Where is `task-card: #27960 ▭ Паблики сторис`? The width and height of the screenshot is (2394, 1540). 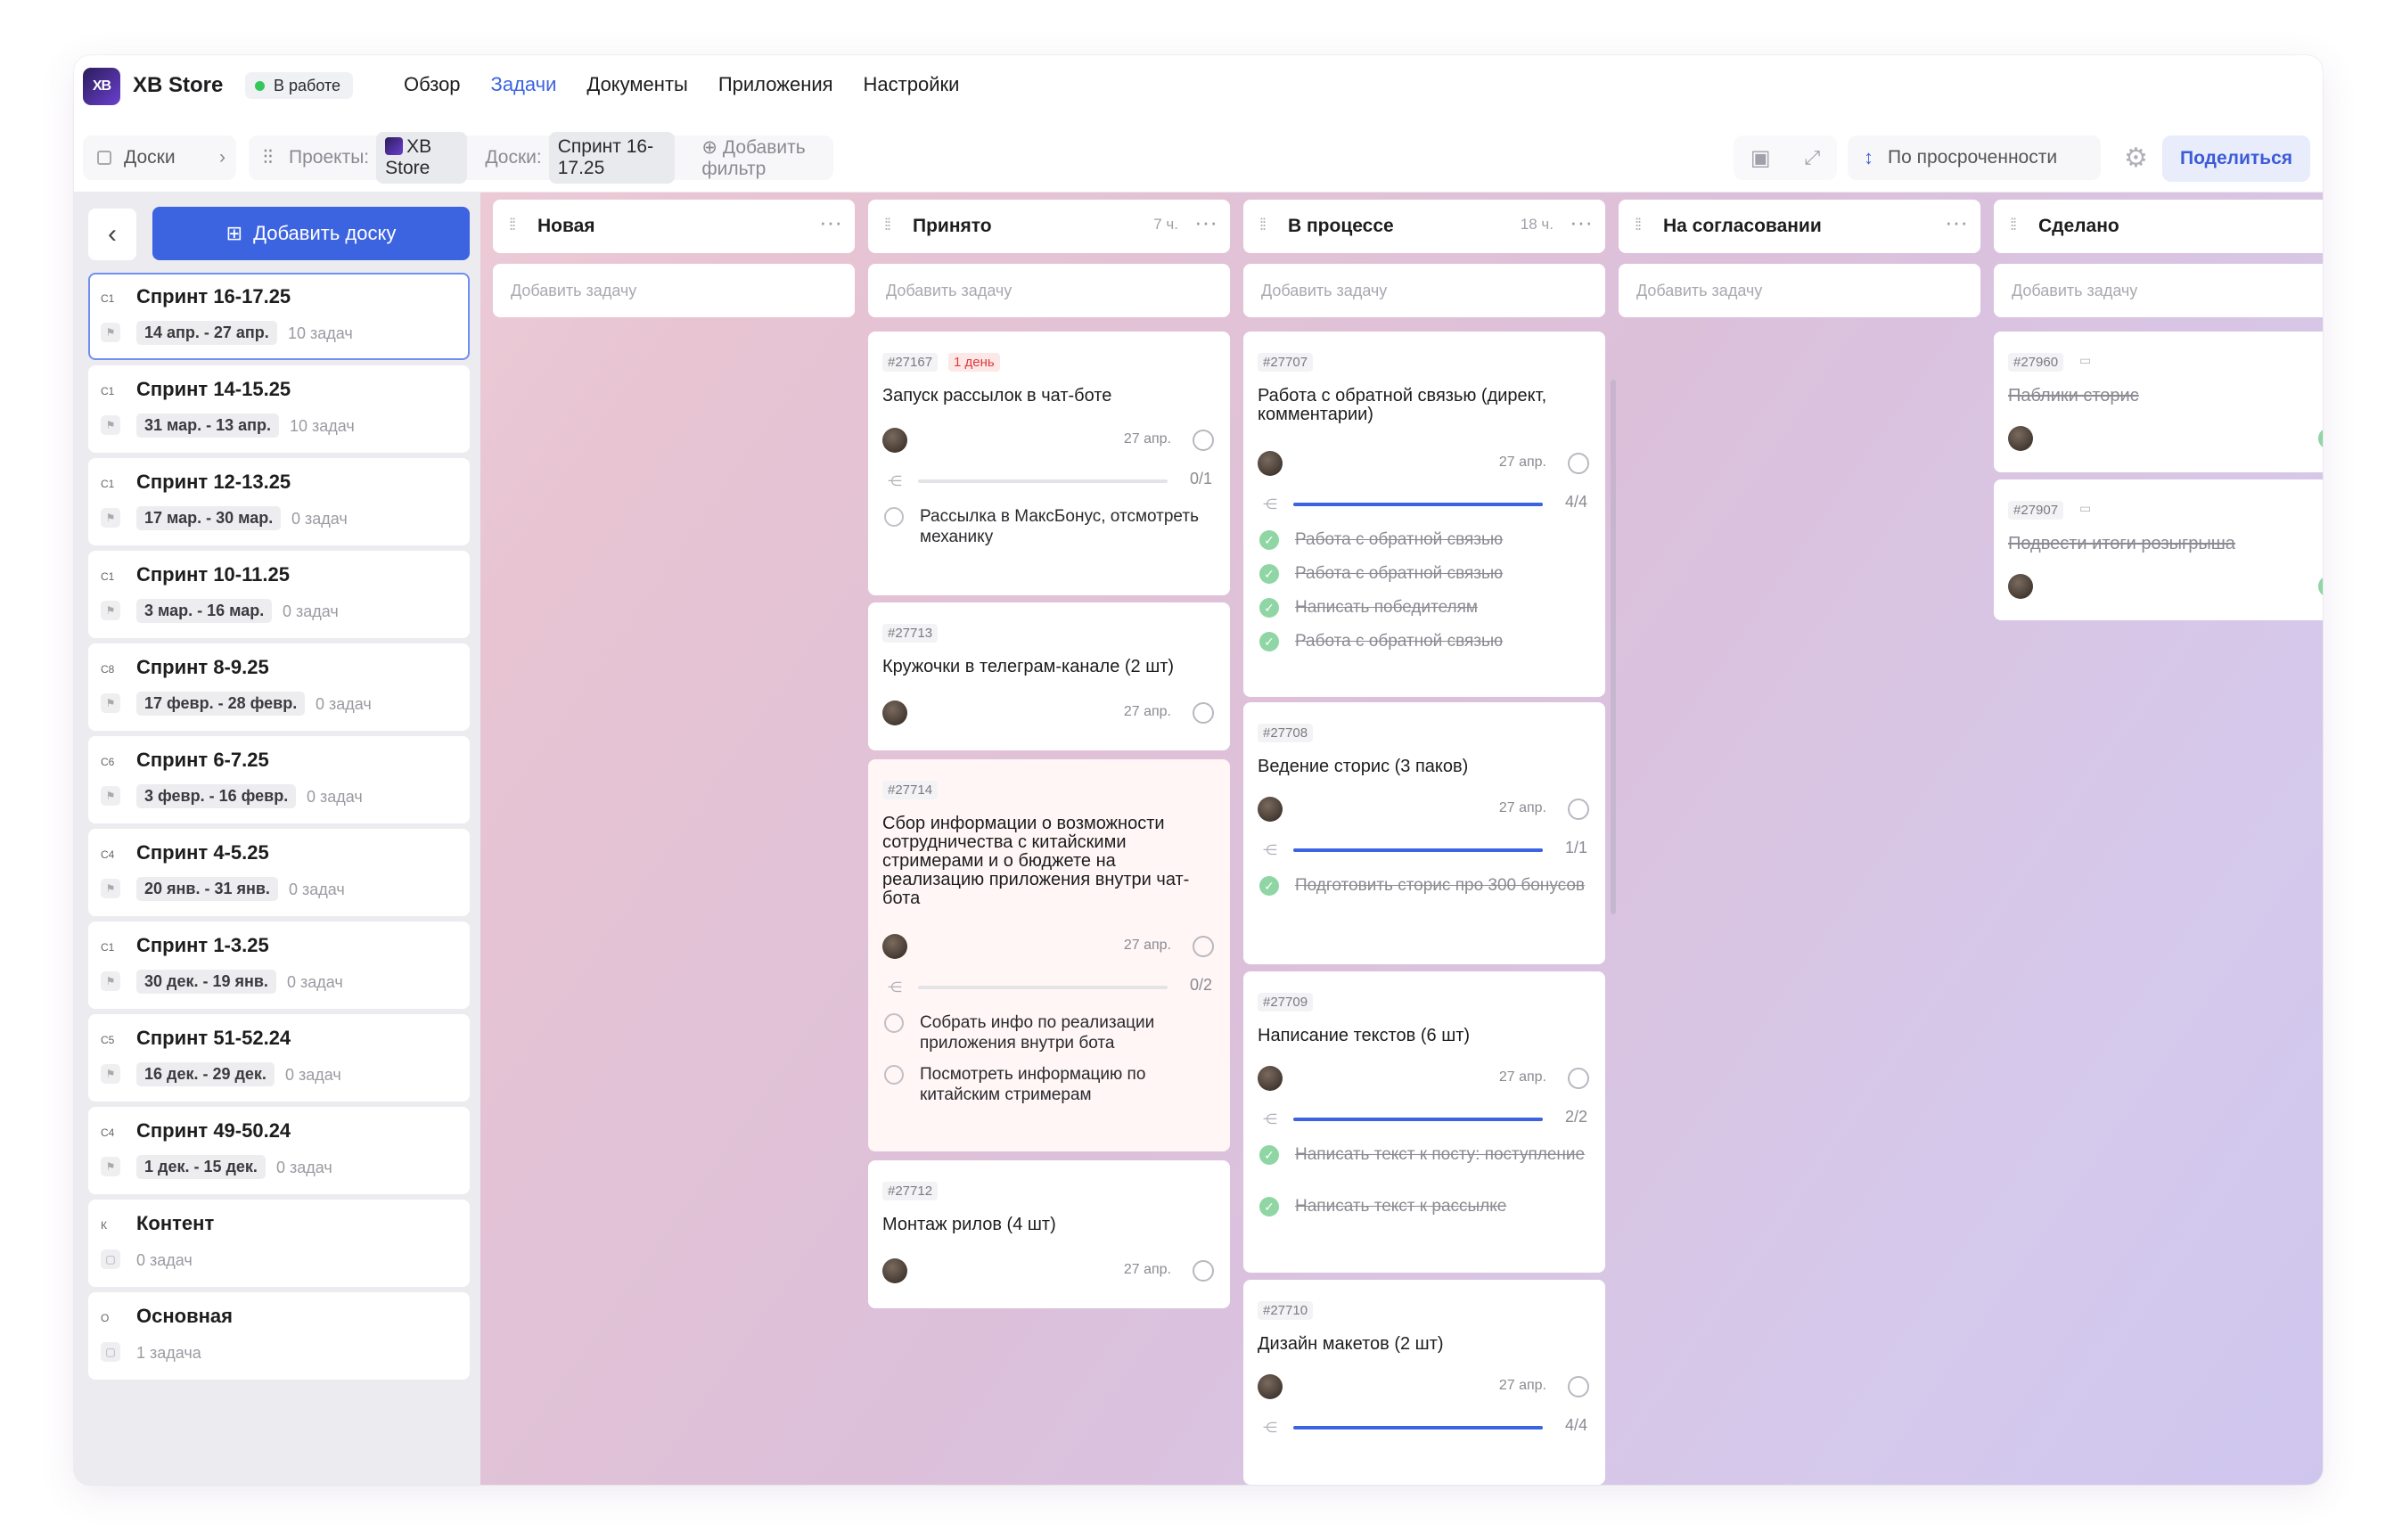 task-card: #27960 ▭ Паблики сторис is located at coordinates (2158, 402).